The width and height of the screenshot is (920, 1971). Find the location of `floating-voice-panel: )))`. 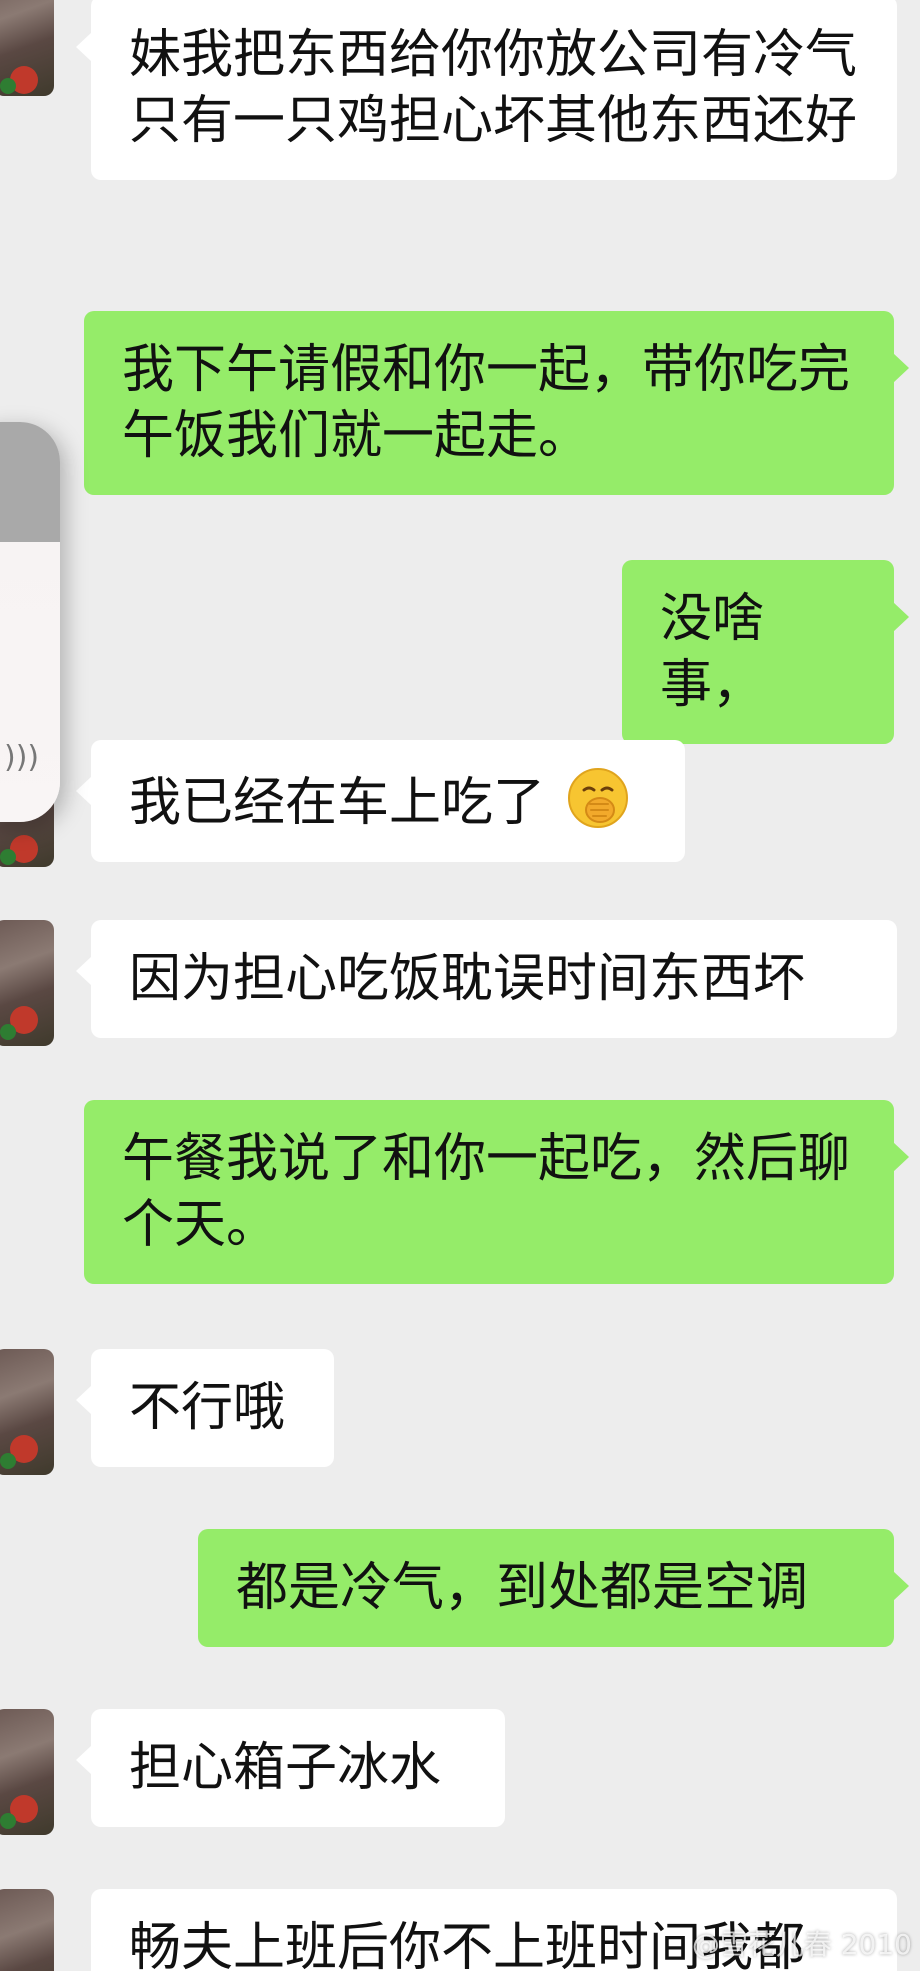

floating-voice-panel: ))) is located at coordinates (30, 622).